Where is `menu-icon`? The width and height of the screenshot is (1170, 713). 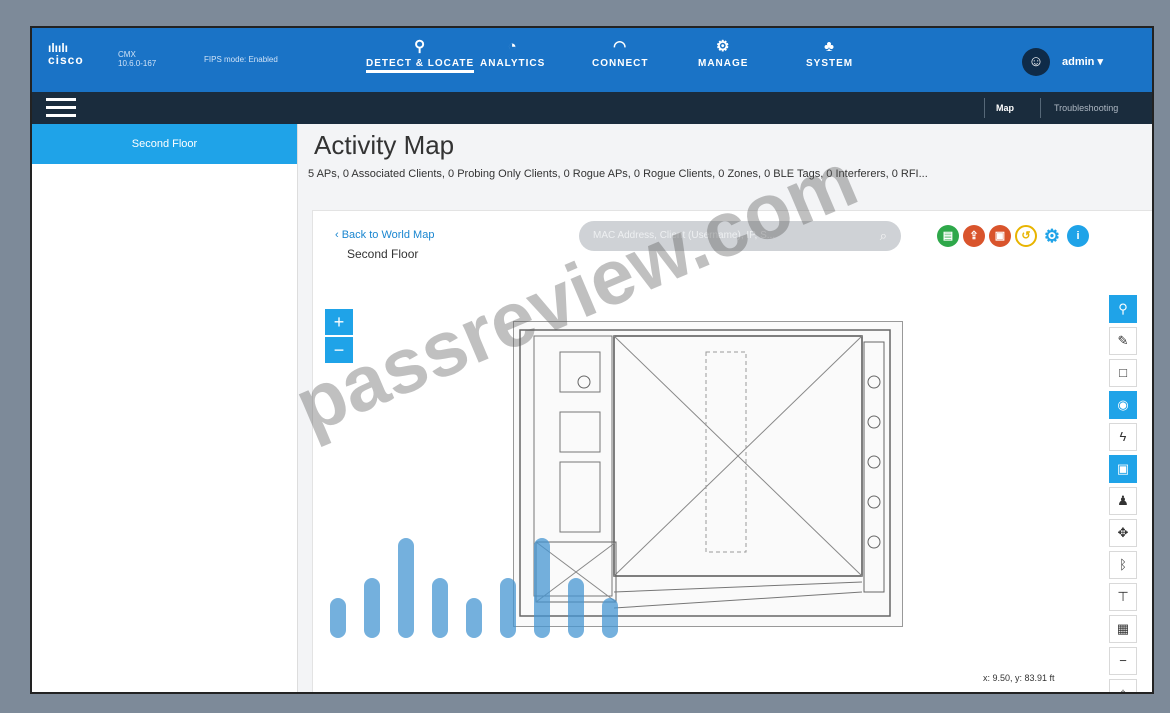
menu-icon is located at coordinates (61, 108).